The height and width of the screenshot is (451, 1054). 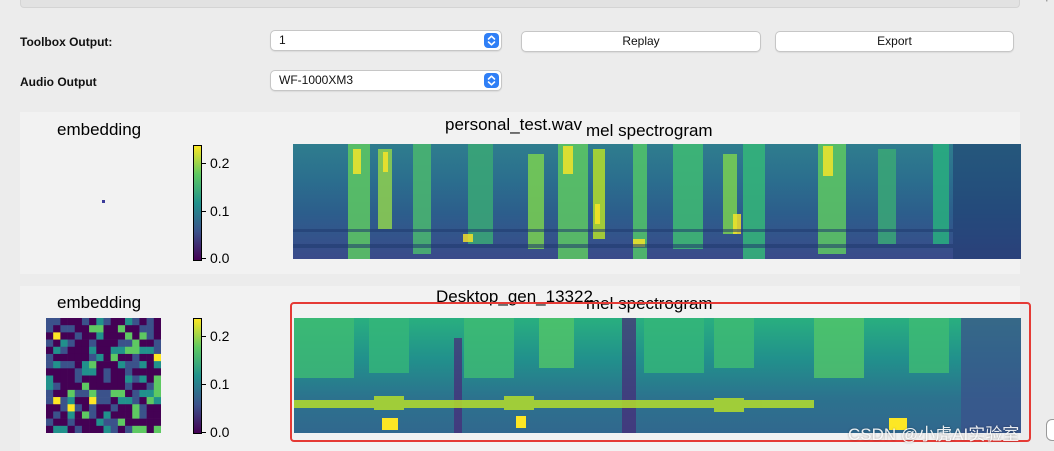 I want to click on watermark: CSDN @小虎AI实验室, so click(x=934, y=434).